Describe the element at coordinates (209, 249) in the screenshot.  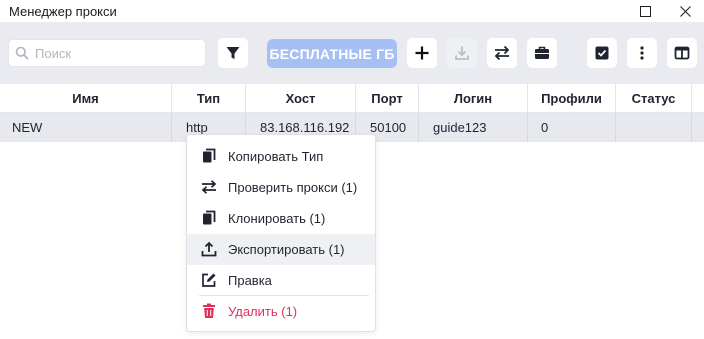
I see `upload-icon` at that location.